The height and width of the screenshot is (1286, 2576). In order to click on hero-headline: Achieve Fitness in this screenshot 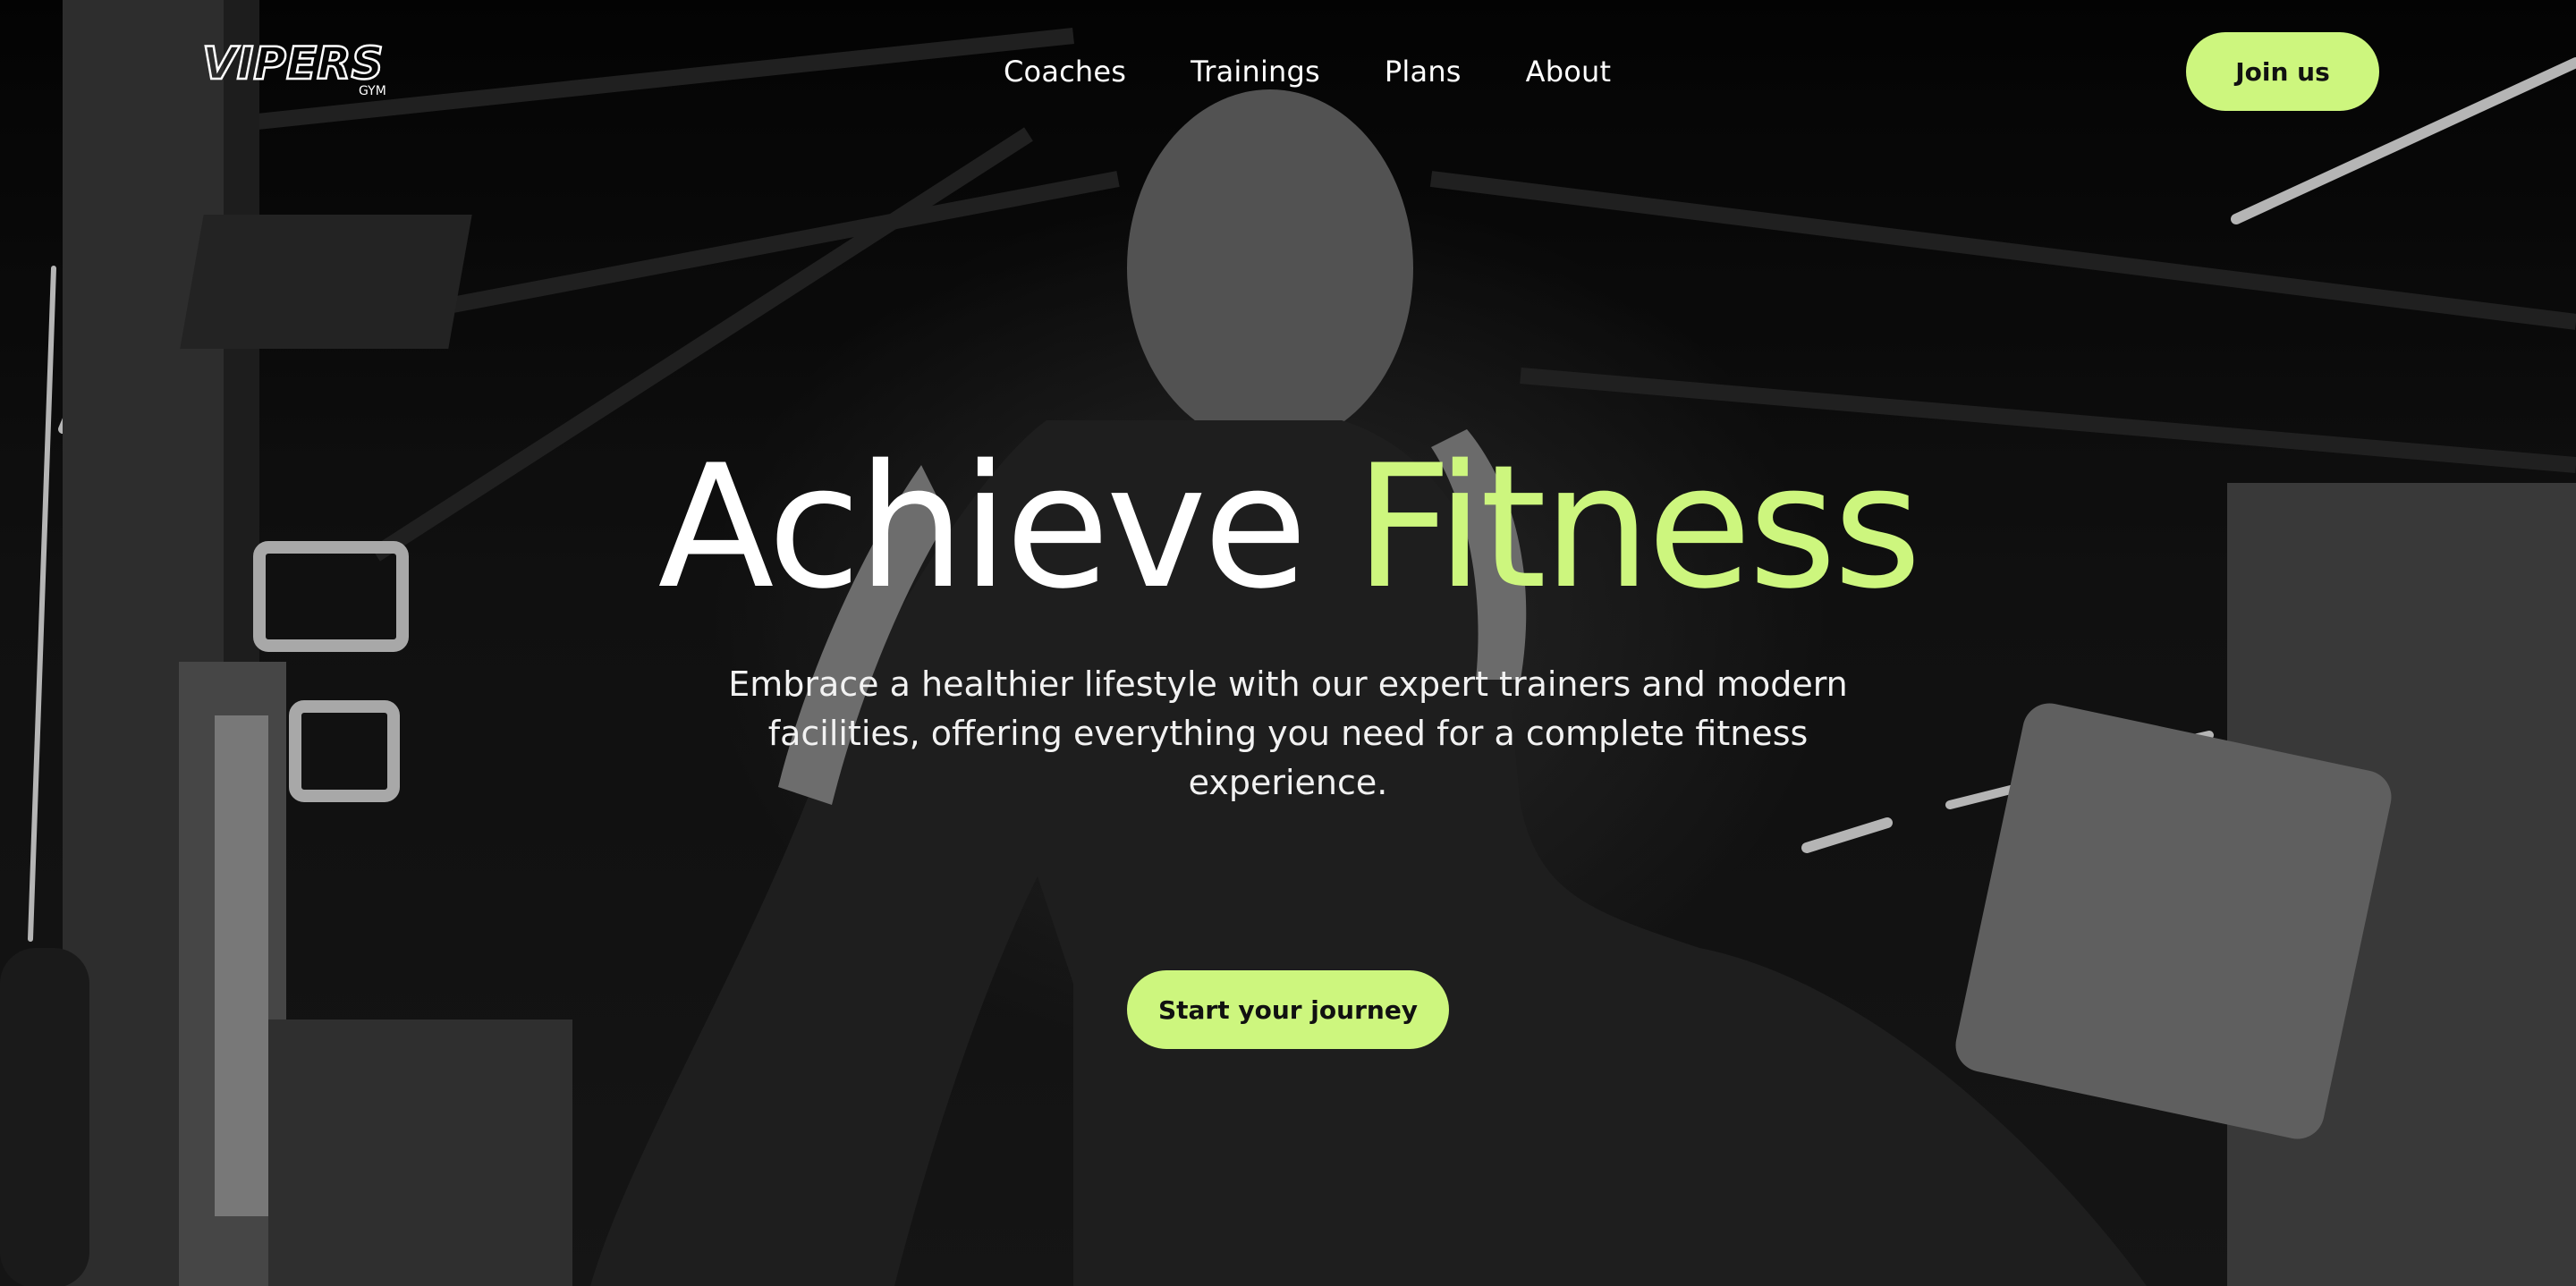, I will do `click(1288, 527)`.